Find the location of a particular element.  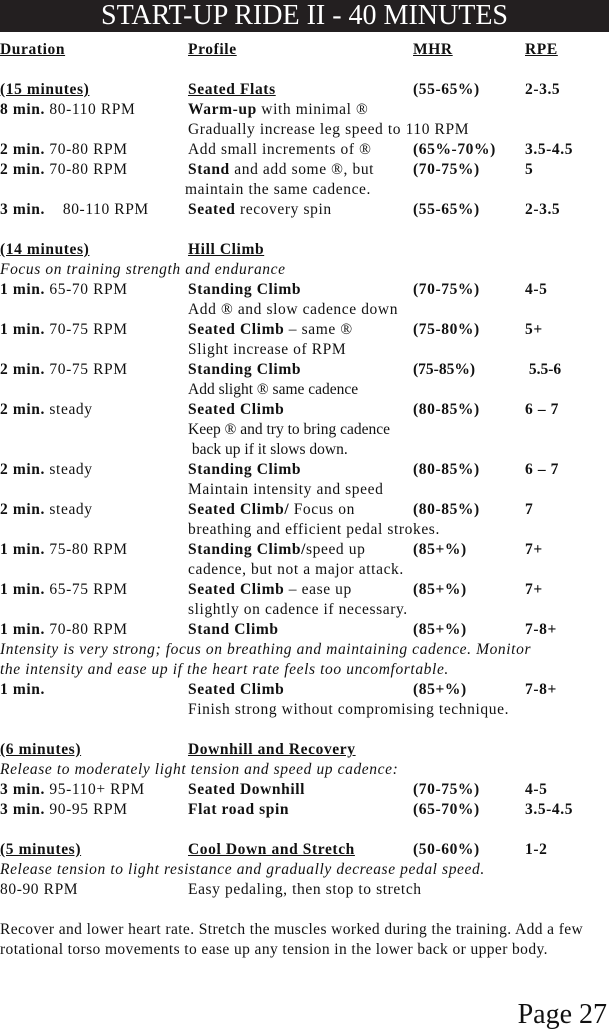

section-mhr: (55-65%) is located at coordinates (446, 89).